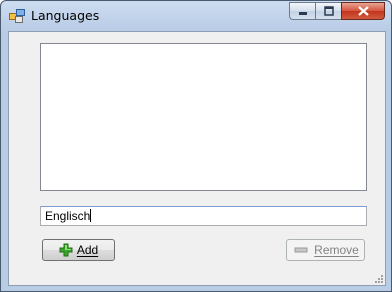  Describe the element at coordinates (302, 11) in the screenshot. I see `minimize-button` at that location.